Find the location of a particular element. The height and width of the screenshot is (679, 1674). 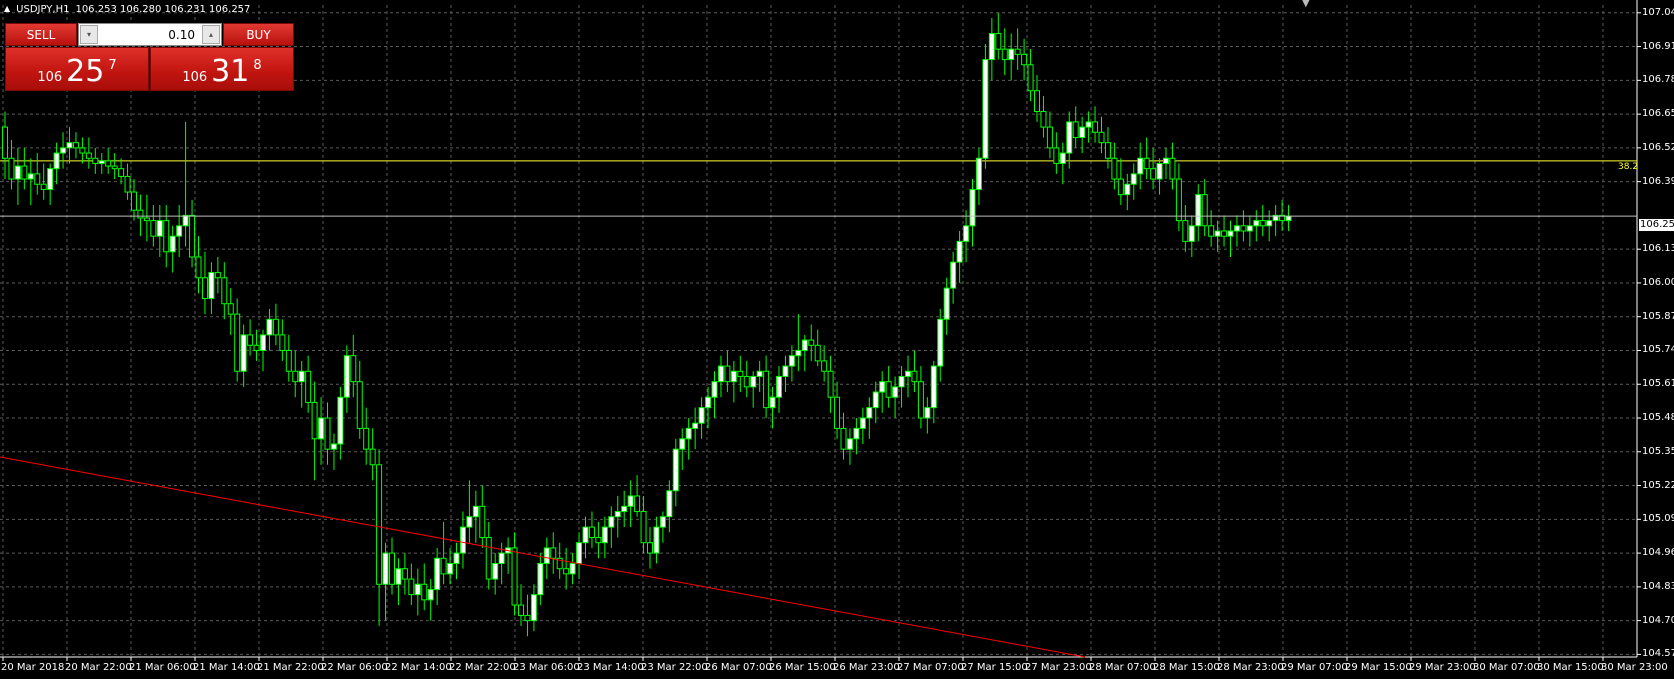

buy-button: BUY is located at coordinates (258, 34).